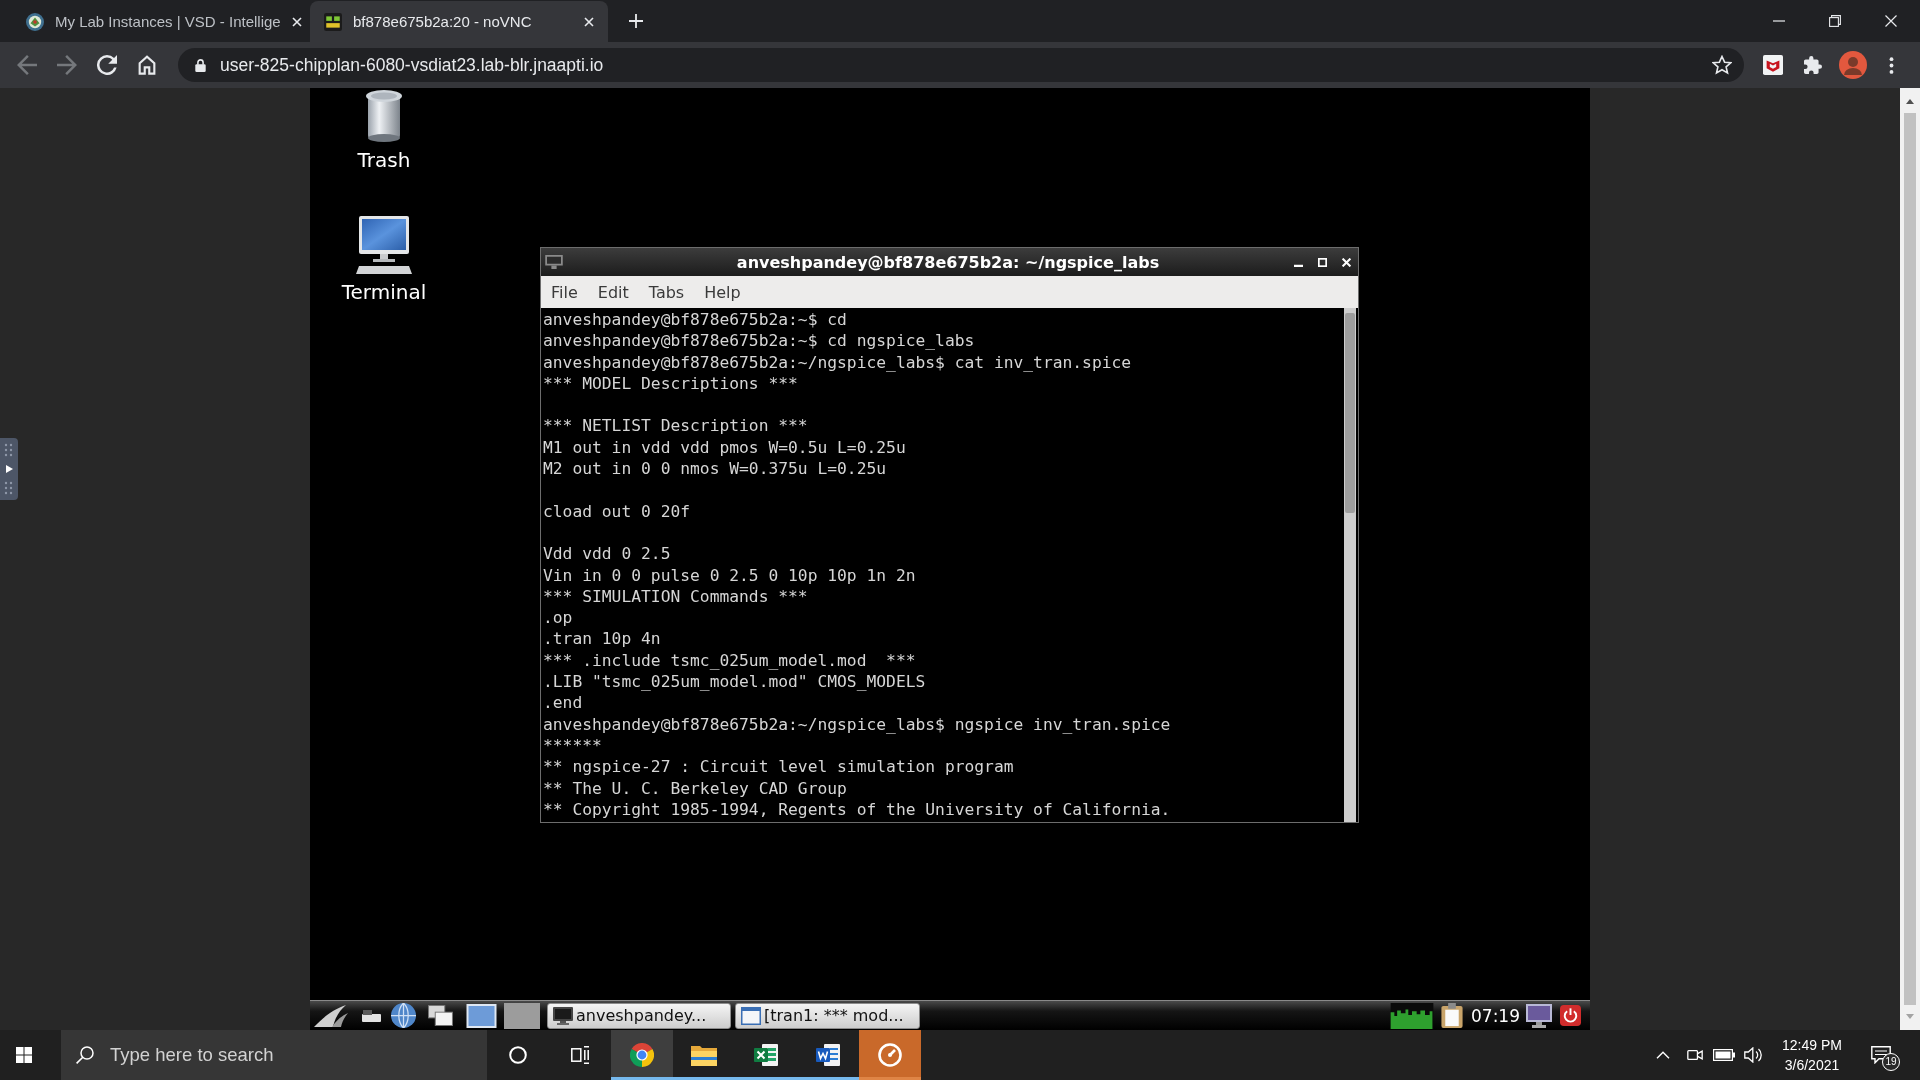  Describe the element at coordinates (1570, 1015) in the screenshot. I see `power-icon` at that location.